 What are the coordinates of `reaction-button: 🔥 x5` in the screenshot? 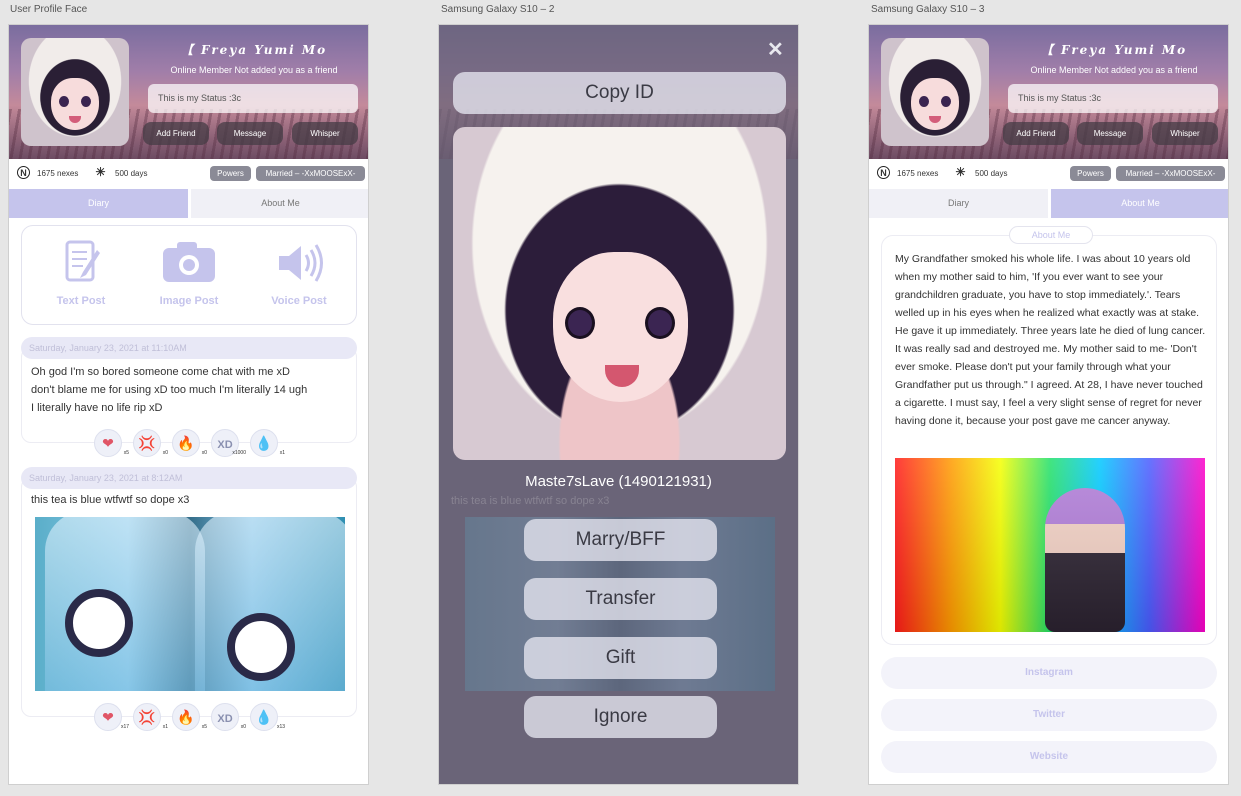 It's located at (189, 717).